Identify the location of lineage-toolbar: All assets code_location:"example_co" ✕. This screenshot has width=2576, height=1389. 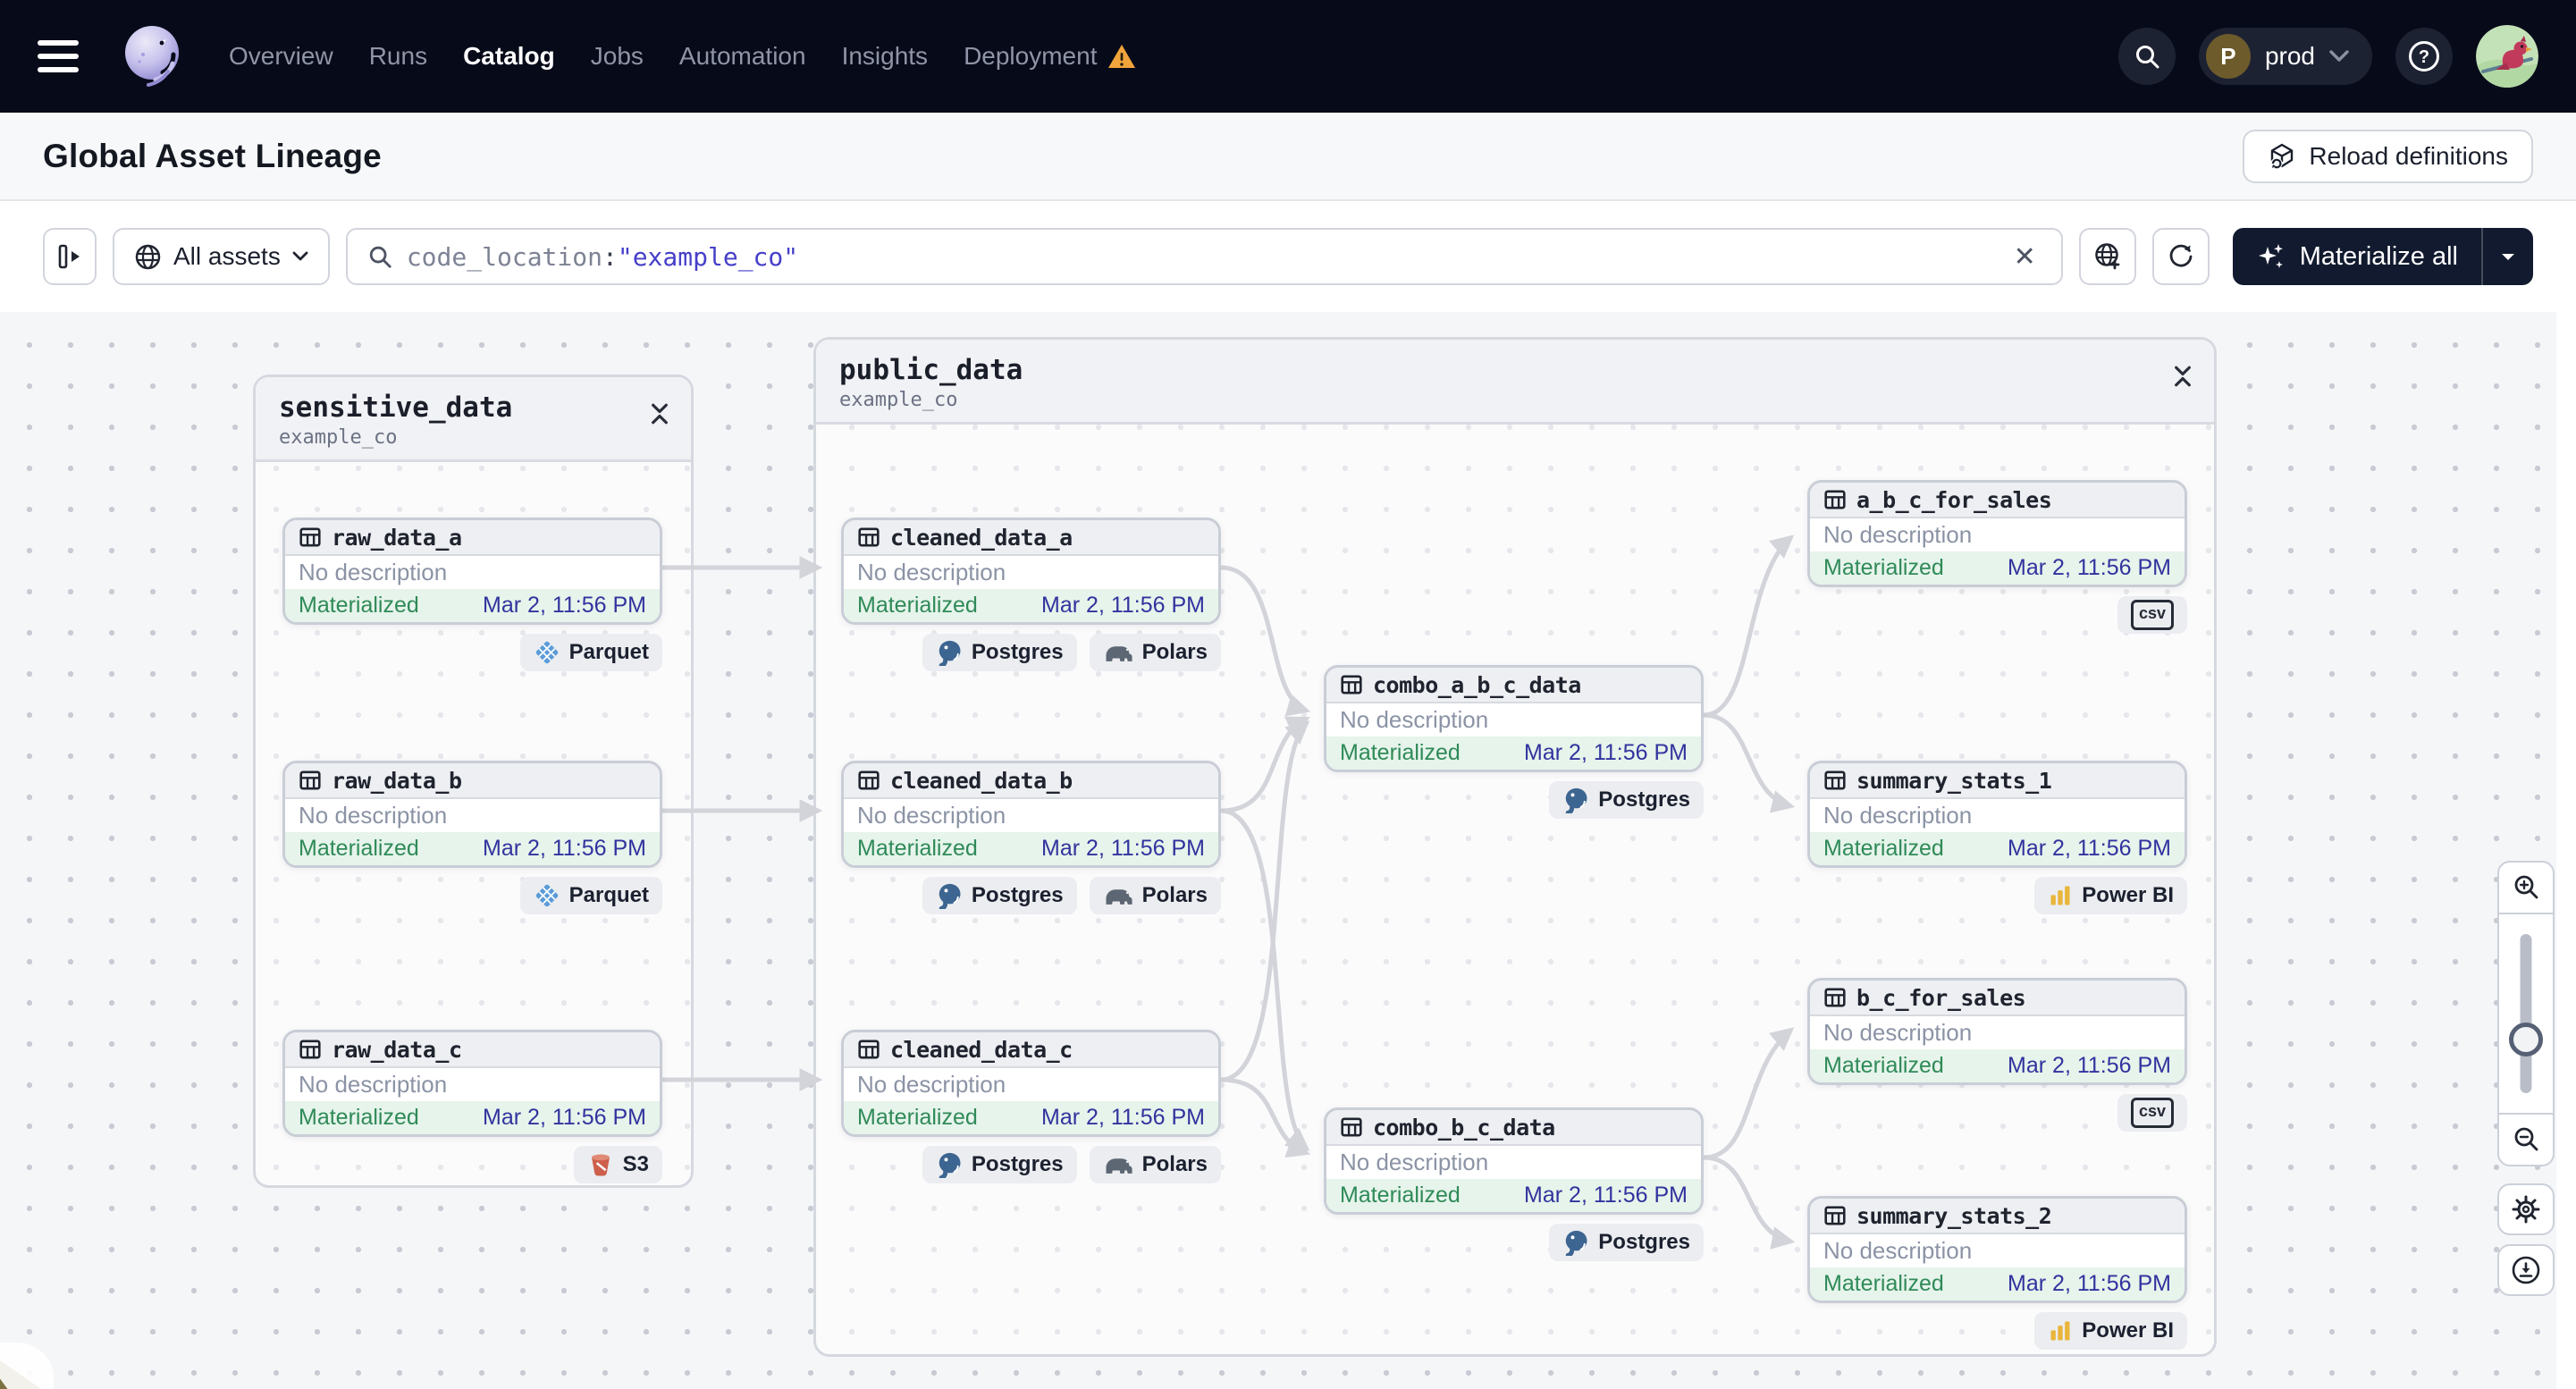
(1288, 256).